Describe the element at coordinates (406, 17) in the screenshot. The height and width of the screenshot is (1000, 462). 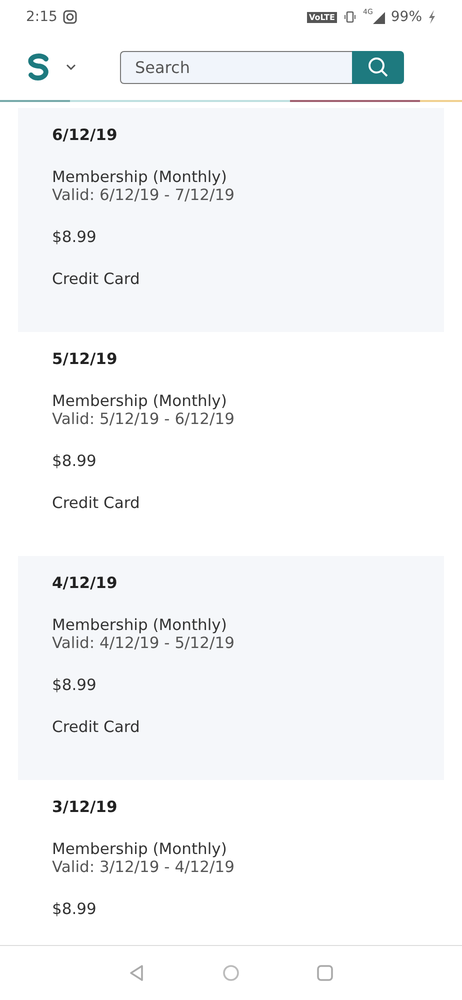
I see `battery-percent: 99%` at that location.